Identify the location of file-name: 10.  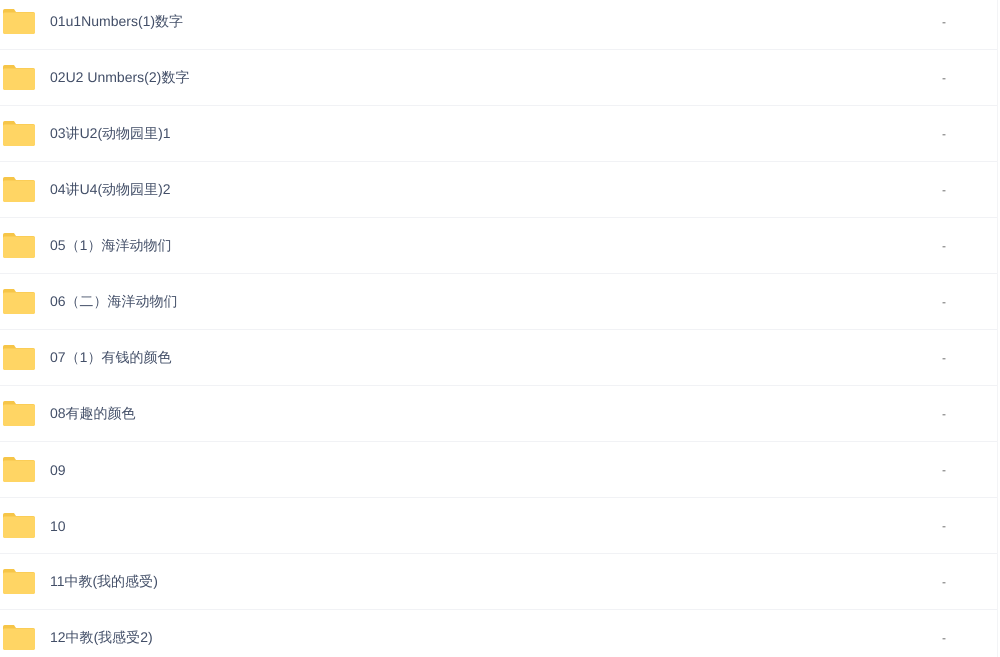
(58, 526).